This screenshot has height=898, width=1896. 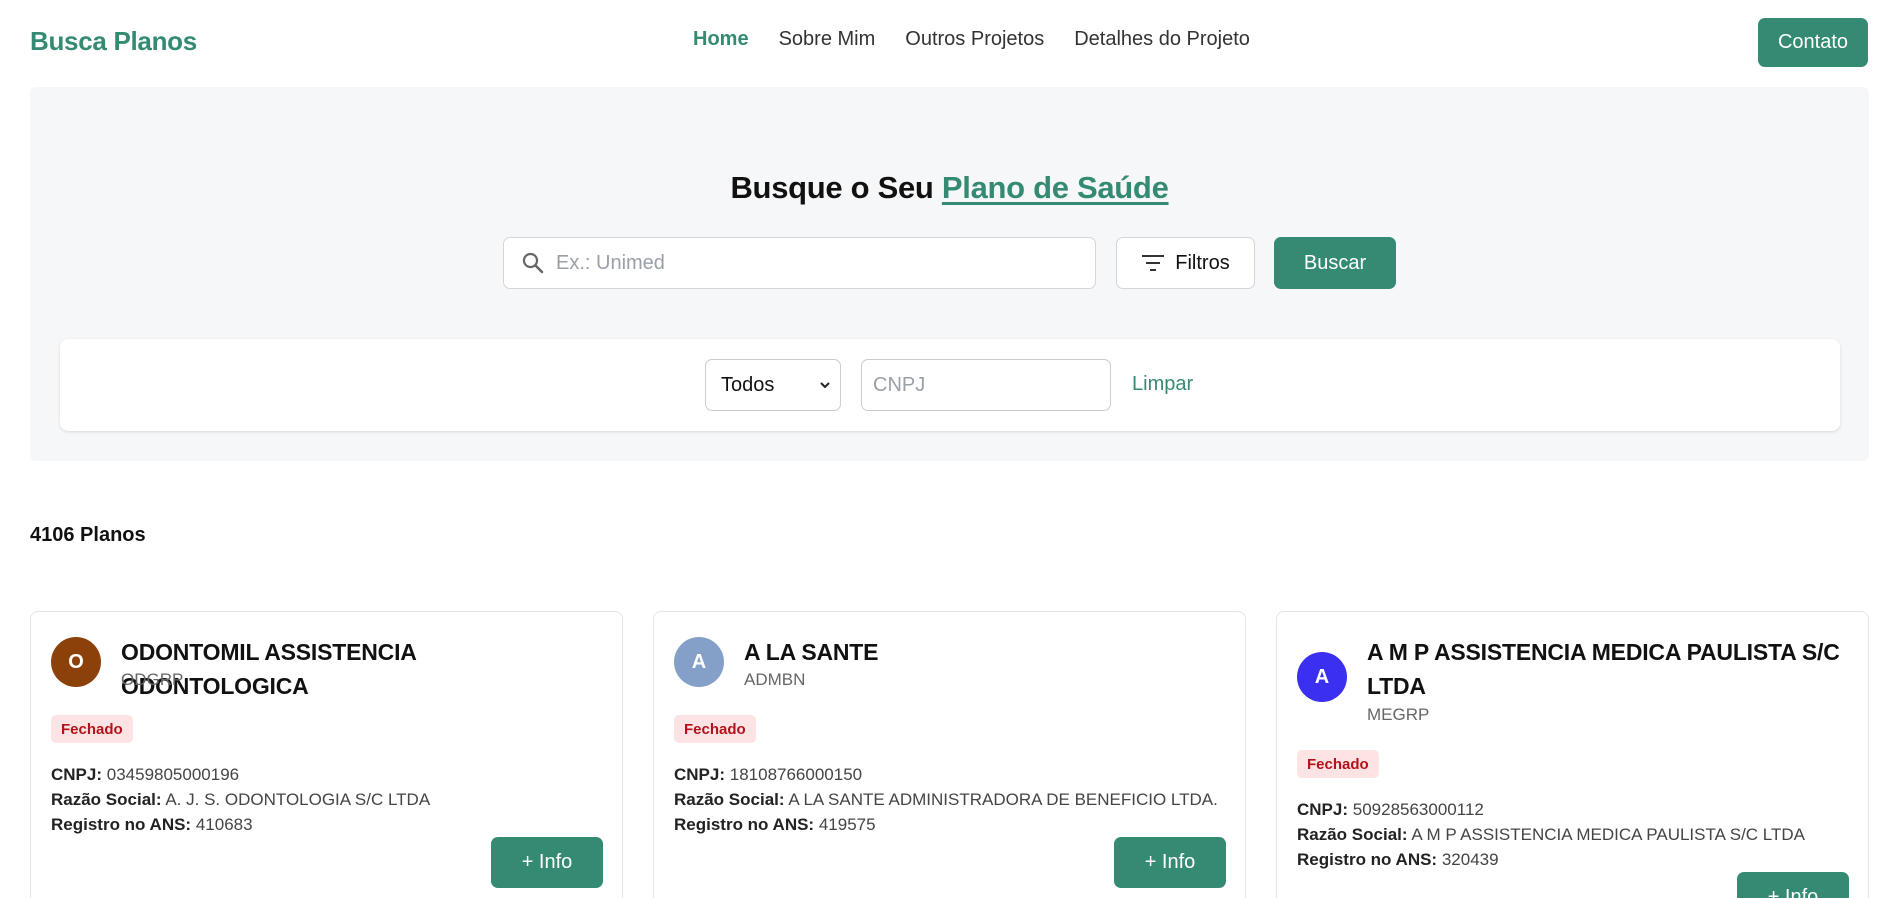 What do you see at coordinates (796, 774) in the screenshot?
I see `cnpj-value: 18108766000150` at bounding box center [796, 774].